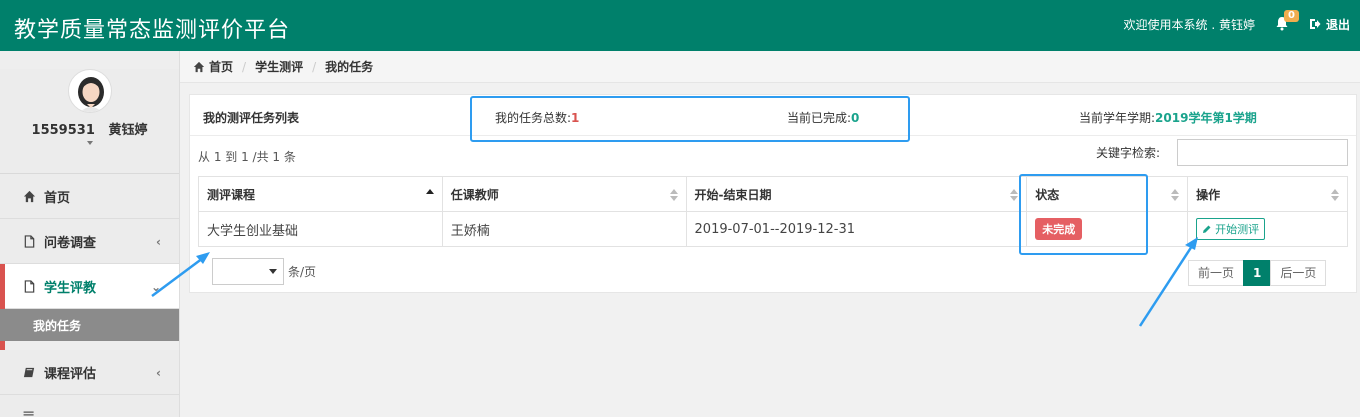 The height and width of the screenshot is (417, 1360). I want to click on sidebar-item-label: 课程评估, so click(70, 374).